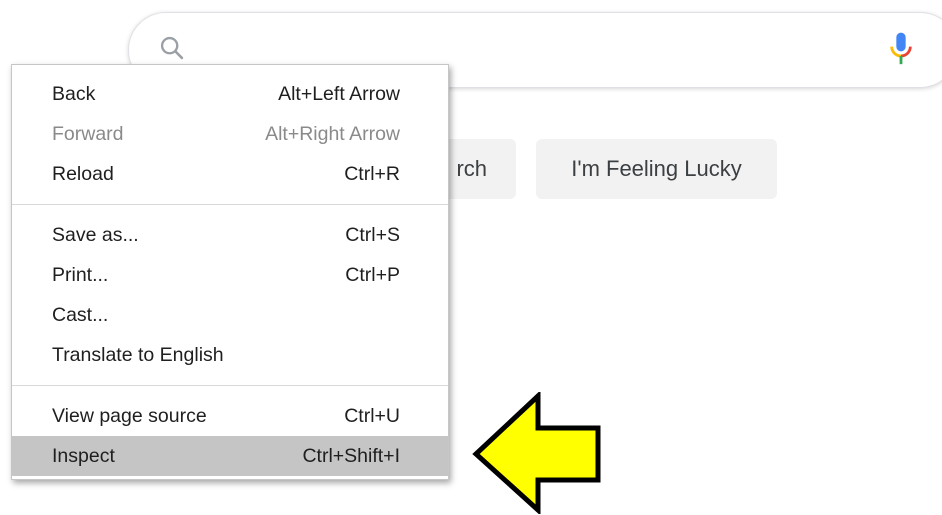  I want to click on menu-item-shortcut: Ctrl+Shift+I, so click(351, 456).